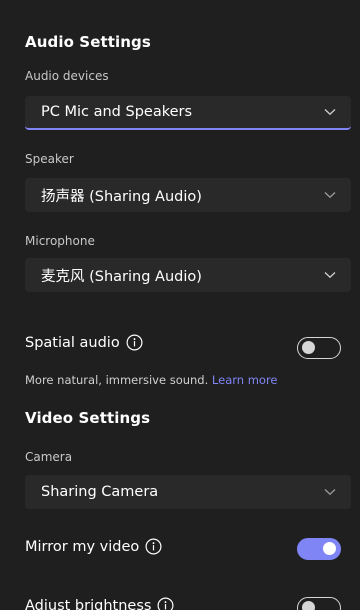 The width and height of the screenshot is (360, 610). I want to click on adjust-brightness-toggle, so click(319, 603).